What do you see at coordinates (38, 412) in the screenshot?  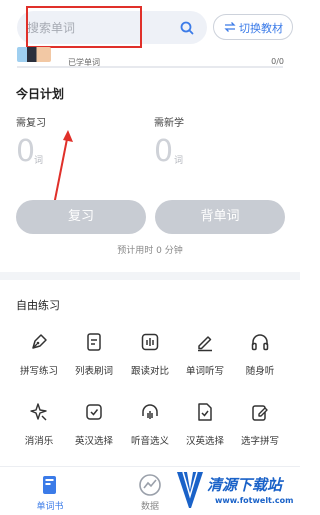 I see `sparkle-icon` at bounding box center [38, 412].